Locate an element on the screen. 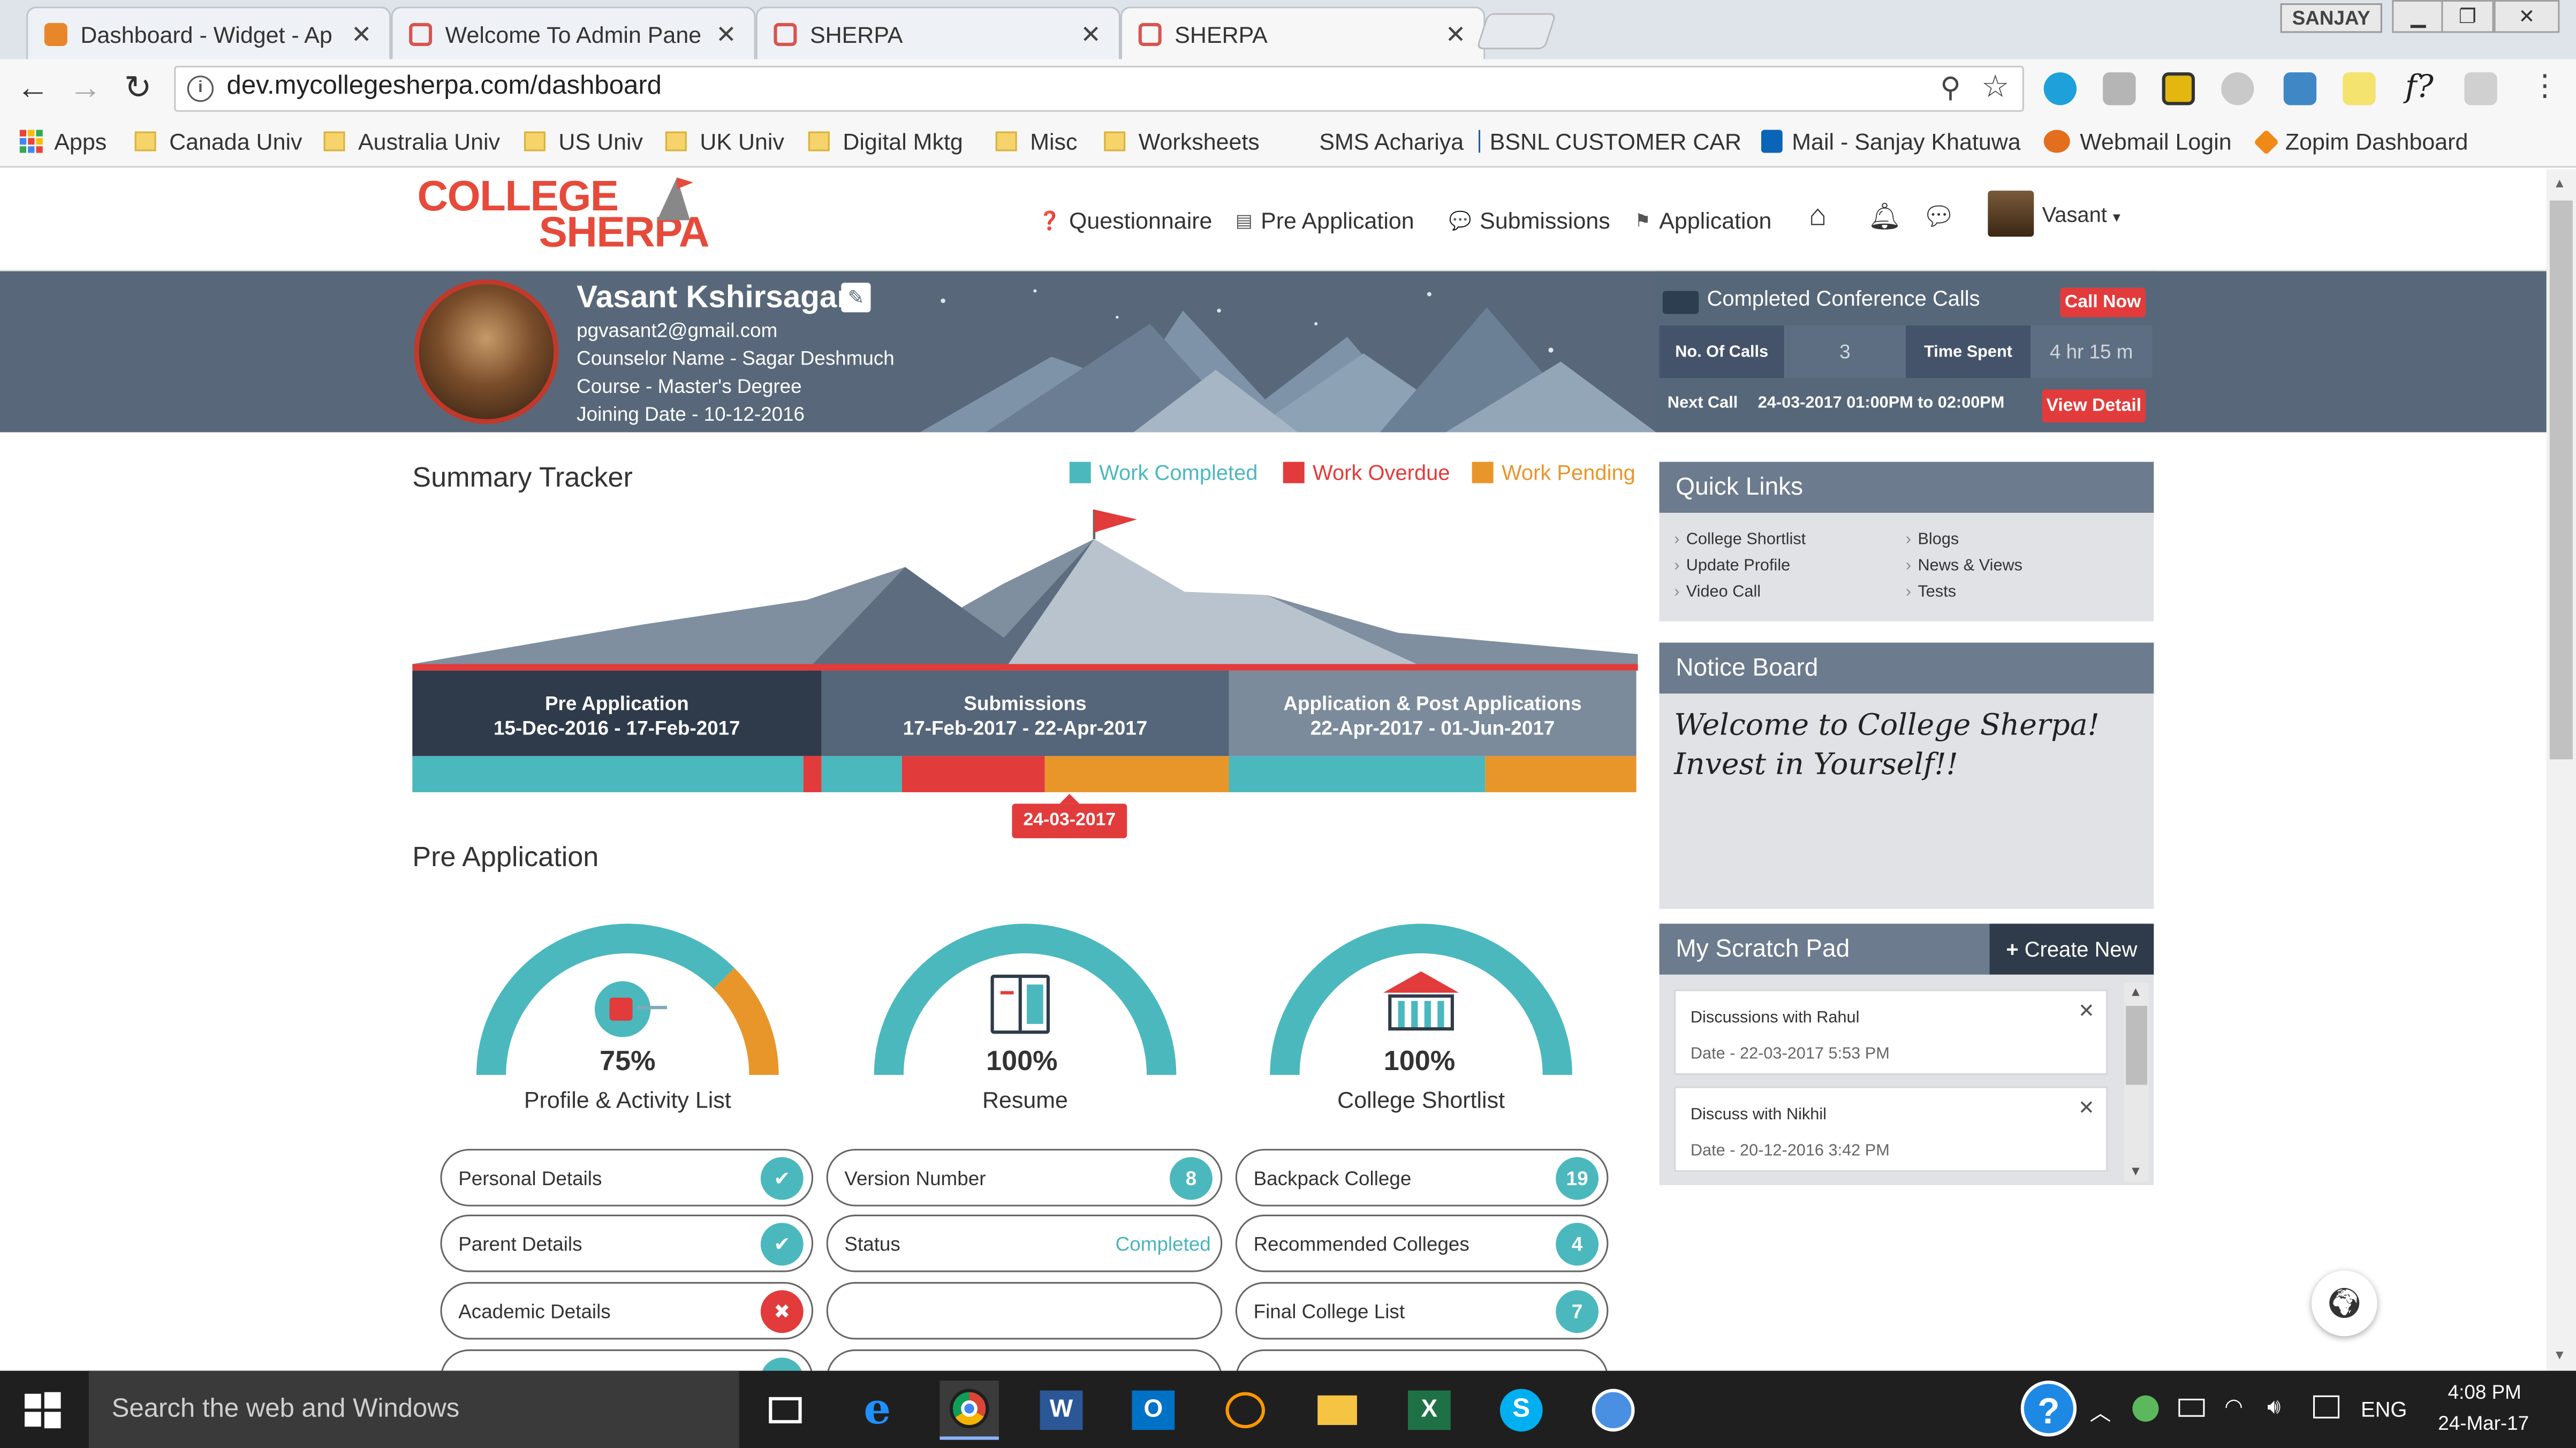 This screenshot has width=2576, height=1448. parent-details-item: Parent Details ✔ is located at coordinates (627, 1244).